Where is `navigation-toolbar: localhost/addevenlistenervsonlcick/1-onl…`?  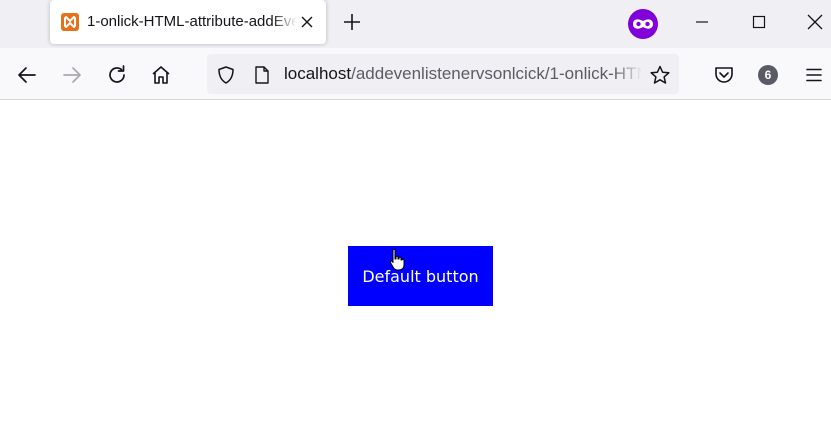 navigation-toolbar: localhost/addevenlistenervsonlcick/1-onl… is located at coordinates (415, 74).